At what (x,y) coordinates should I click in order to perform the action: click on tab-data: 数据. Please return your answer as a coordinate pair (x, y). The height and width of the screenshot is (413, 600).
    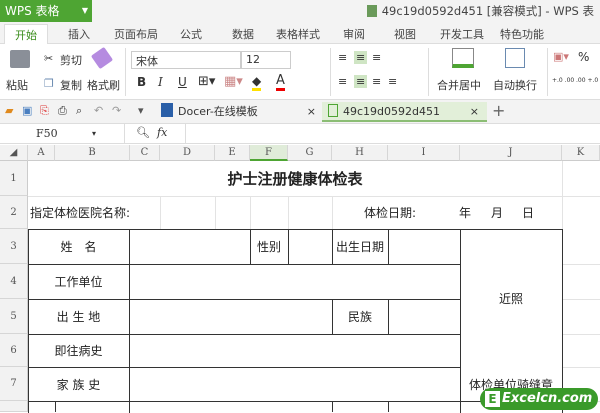
    Looking at the image, I should click on (243, 34).